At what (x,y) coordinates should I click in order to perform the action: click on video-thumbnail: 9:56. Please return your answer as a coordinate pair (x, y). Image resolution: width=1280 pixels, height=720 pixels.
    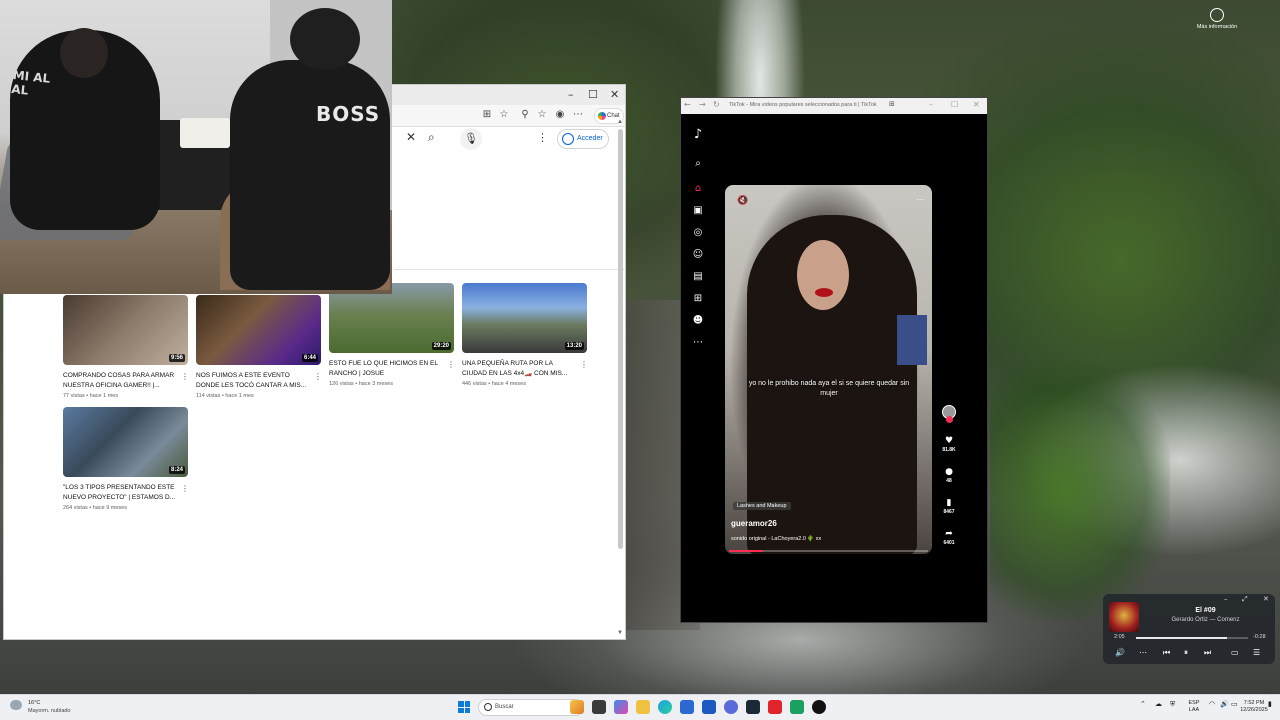
    Looking at the image, I should click on (125, 330).